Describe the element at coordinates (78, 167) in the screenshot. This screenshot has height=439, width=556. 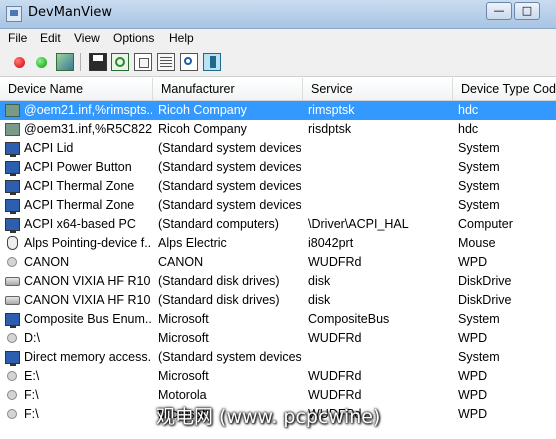
I see `cell-name: ACPI Power Button` at that location.